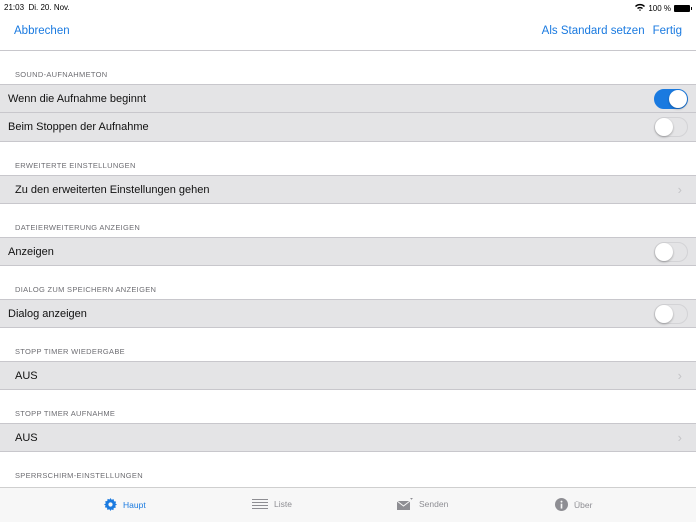 Image resolution: width=696 pixels, height=522 pixels. Describe the element at coordinates (272, 504) in the screenshot. I see `tab-liste: Liste` at that location.